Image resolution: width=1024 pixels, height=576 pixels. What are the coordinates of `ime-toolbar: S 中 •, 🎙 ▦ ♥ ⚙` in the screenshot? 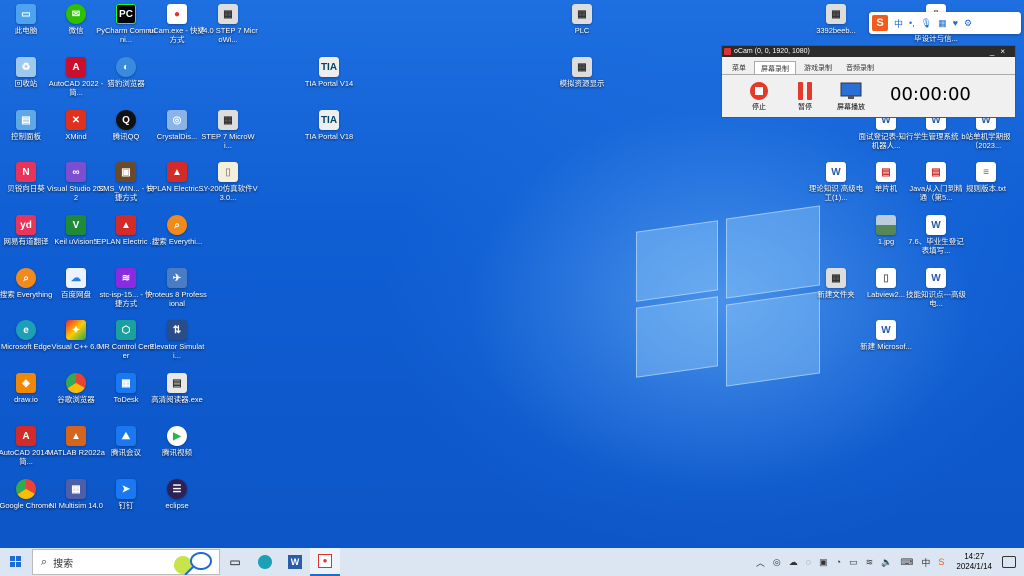 It's located at (945, 23).